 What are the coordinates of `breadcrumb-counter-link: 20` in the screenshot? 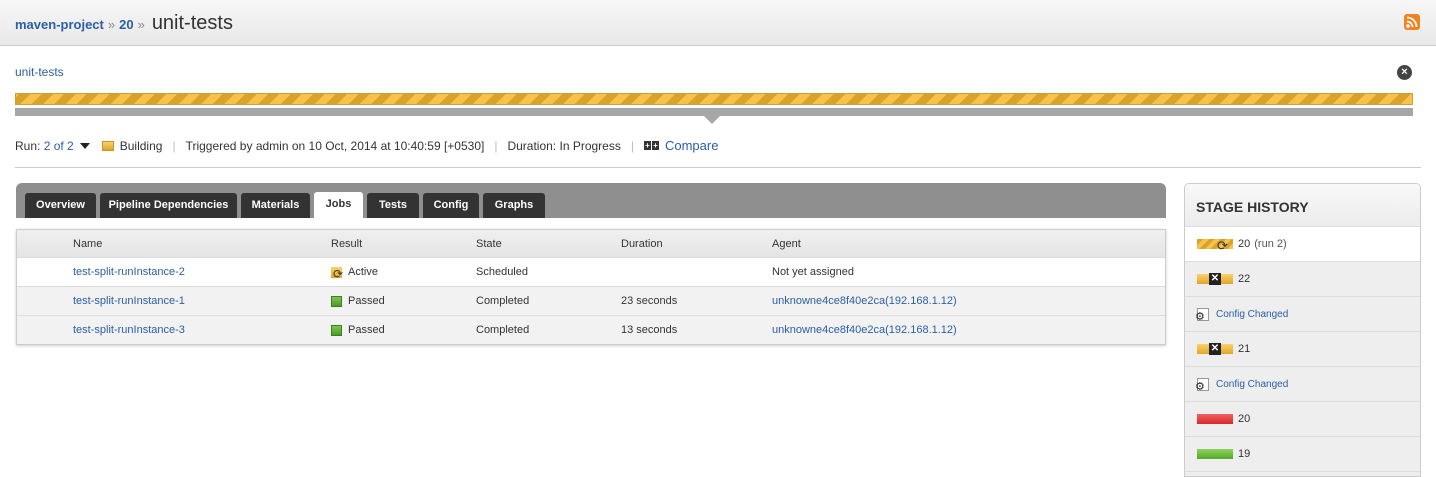 It's located at (126, 24).